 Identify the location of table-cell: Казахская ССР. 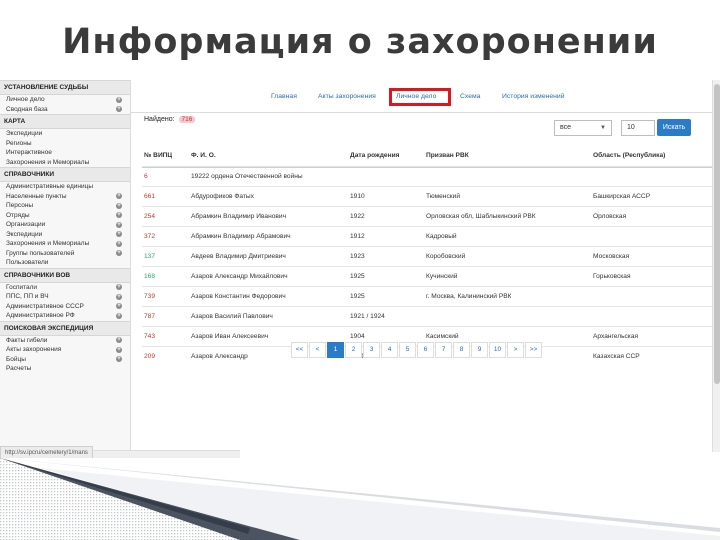
(616, 356).